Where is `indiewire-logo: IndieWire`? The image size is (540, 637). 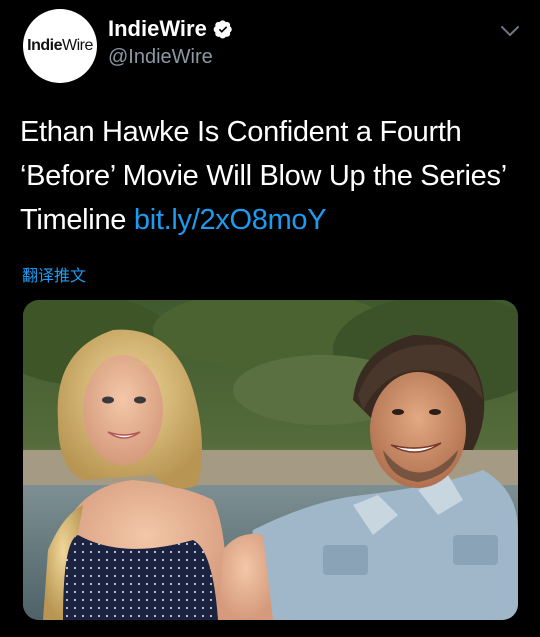 indiewire-logo: IndieWire is located at coordinates (60, 46).